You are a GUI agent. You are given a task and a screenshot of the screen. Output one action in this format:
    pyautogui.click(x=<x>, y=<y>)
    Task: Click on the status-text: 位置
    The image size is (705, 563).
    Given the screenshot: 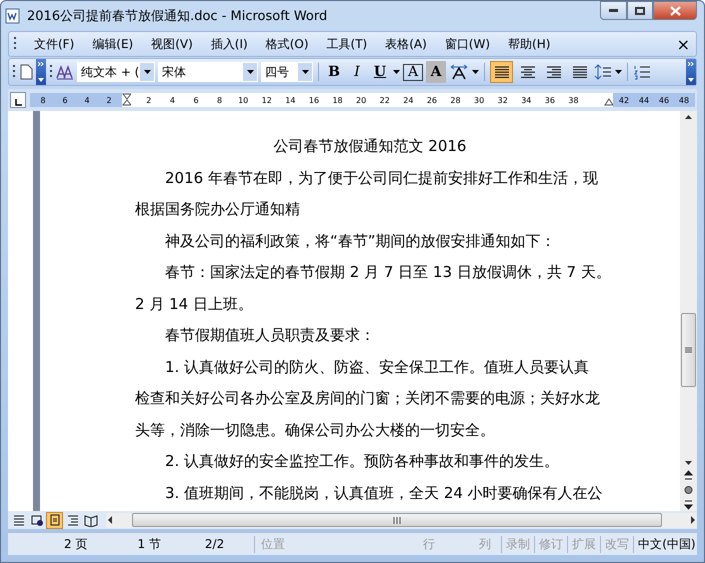 What is the action you would take?
    pyautogui.click(x=273, y=544)
    